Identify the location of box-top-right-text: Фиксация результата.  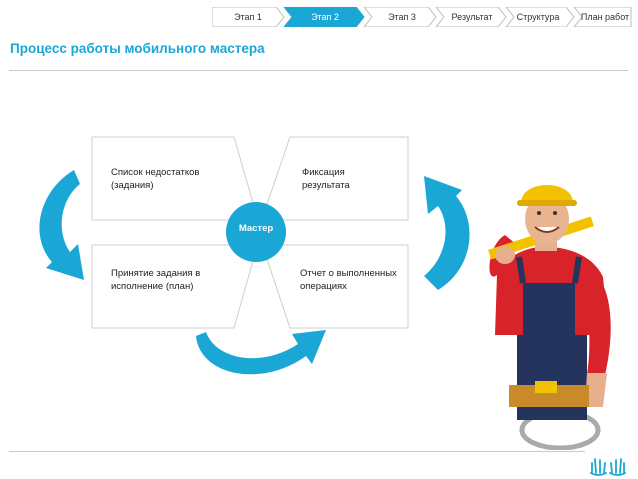
(326, 179).